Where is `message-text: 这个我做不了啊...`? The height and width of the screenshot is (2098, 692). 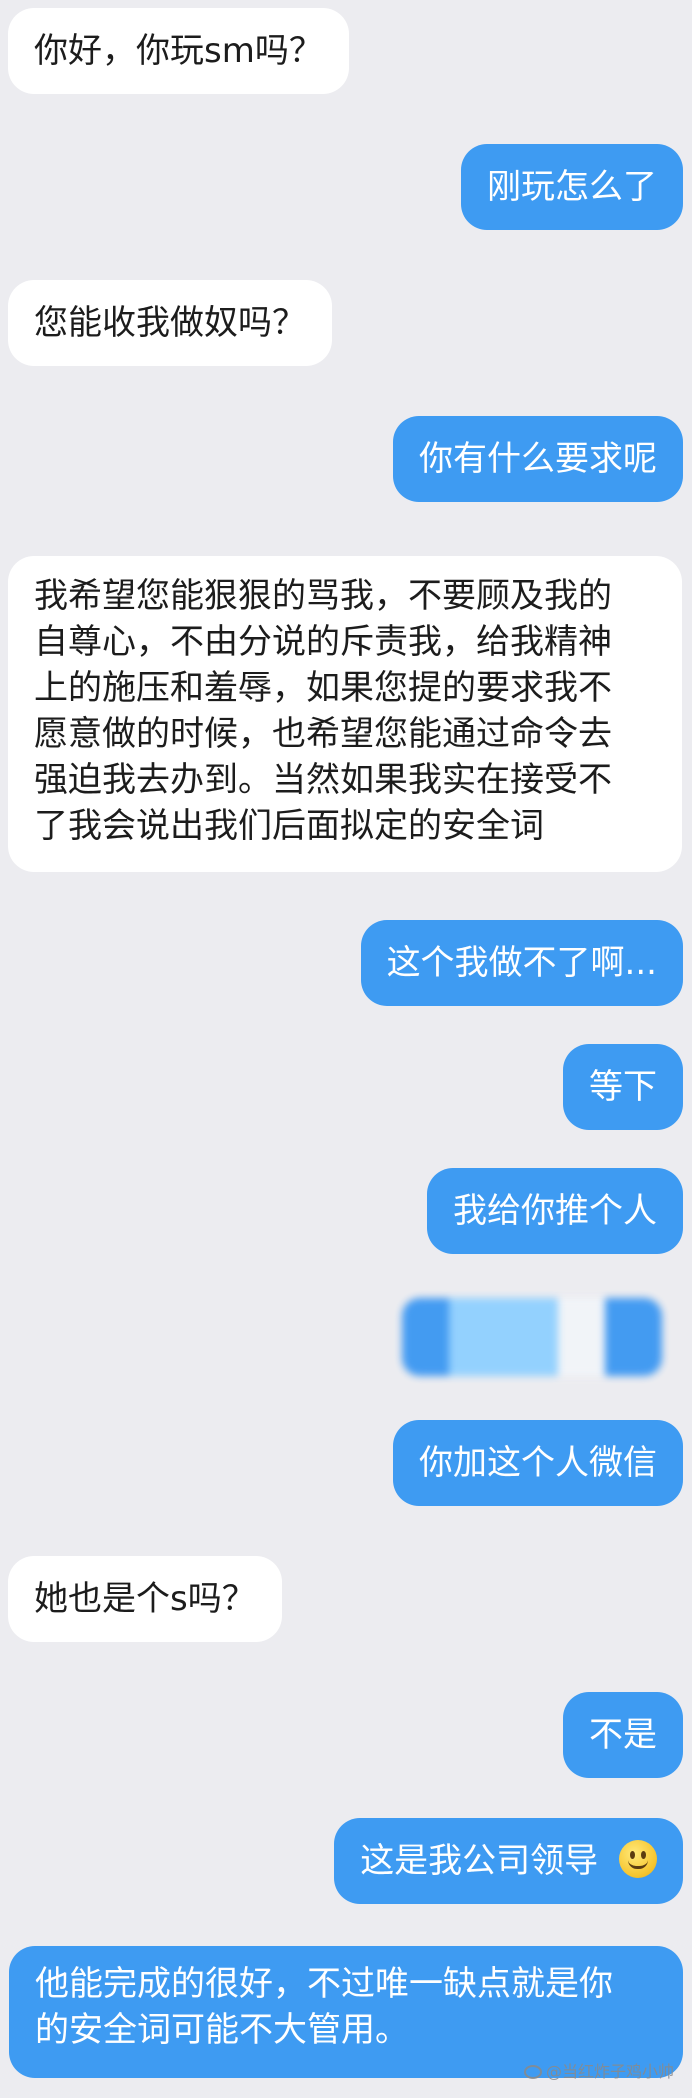 message-text: 这个我做不了啊... is located at coordinates (521, 963).